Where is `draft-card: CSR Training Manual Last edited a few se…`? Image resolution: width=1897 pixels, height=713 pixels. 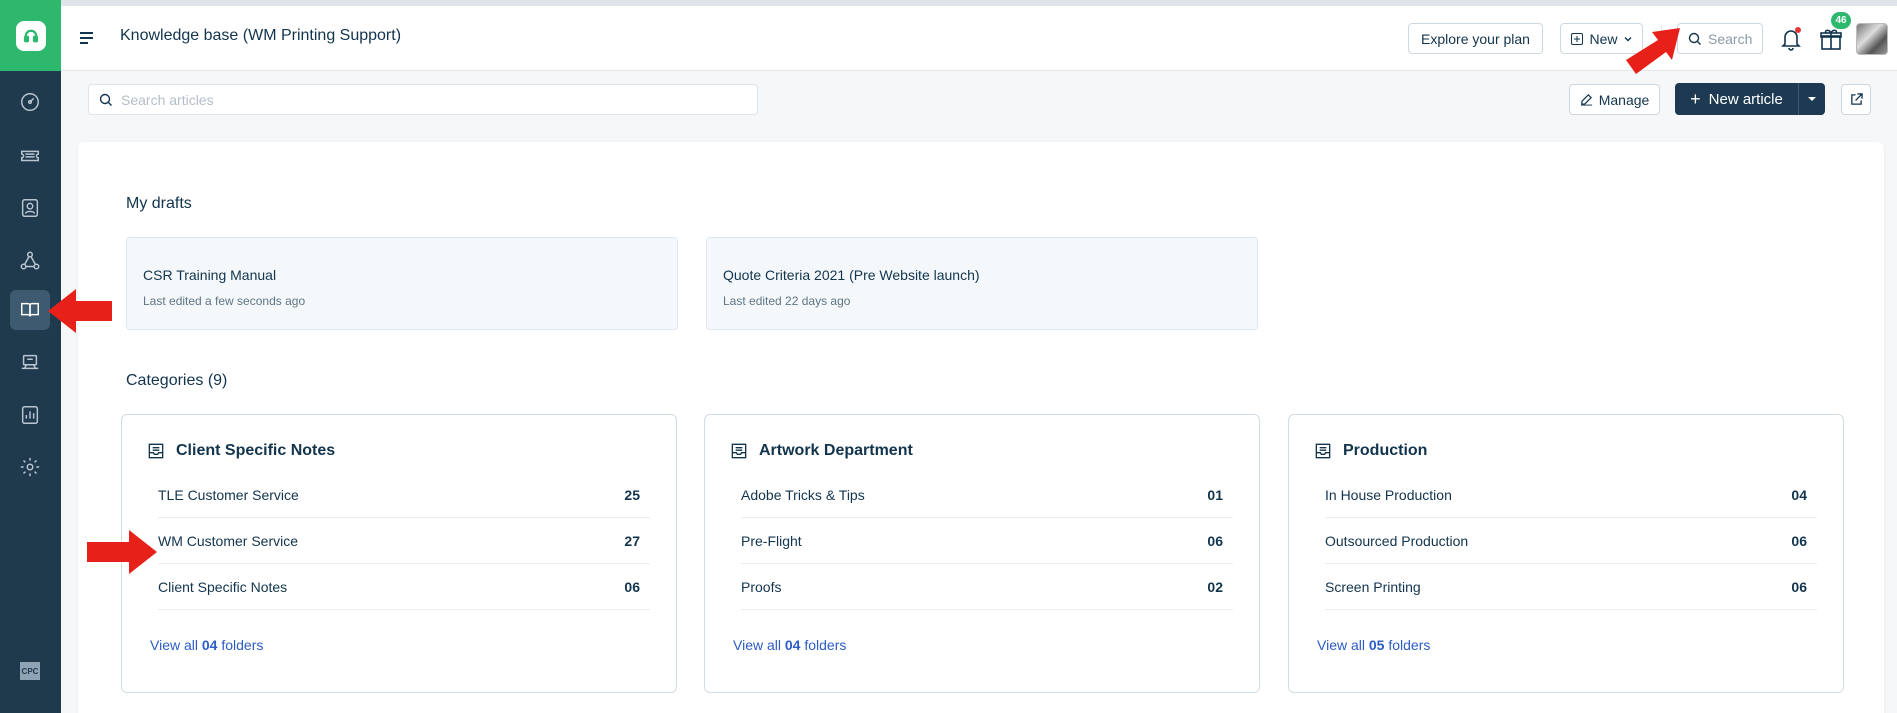
draft-card: CSR Training Manual Last edited a few se… is located at coordinates (402, 283).